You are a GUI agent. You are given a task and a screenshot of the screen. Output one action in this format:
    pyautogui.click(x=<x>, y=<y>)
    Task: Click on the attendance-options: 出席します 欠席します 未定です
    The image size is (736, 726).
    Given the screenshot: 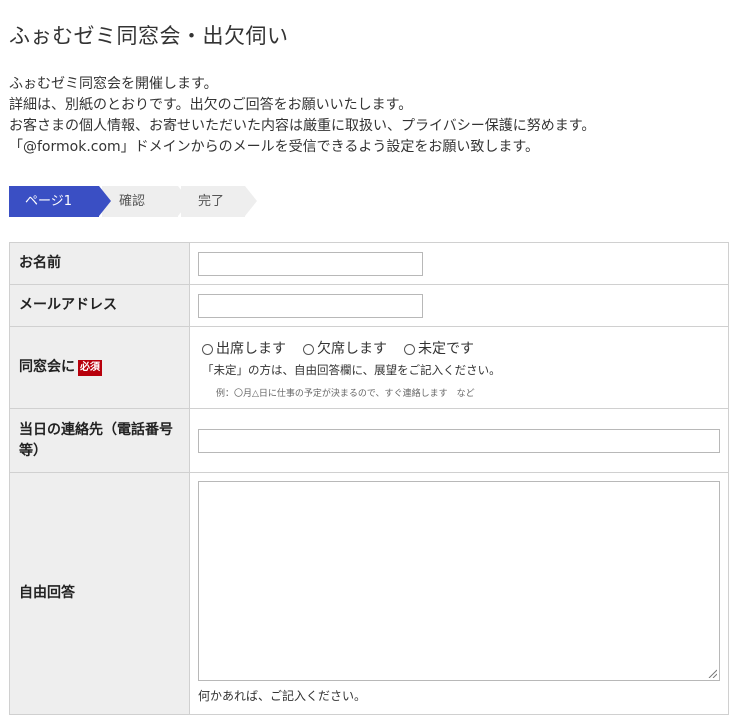 What is the action you would take?
    pyautogui.click(x=461, y=348)
    